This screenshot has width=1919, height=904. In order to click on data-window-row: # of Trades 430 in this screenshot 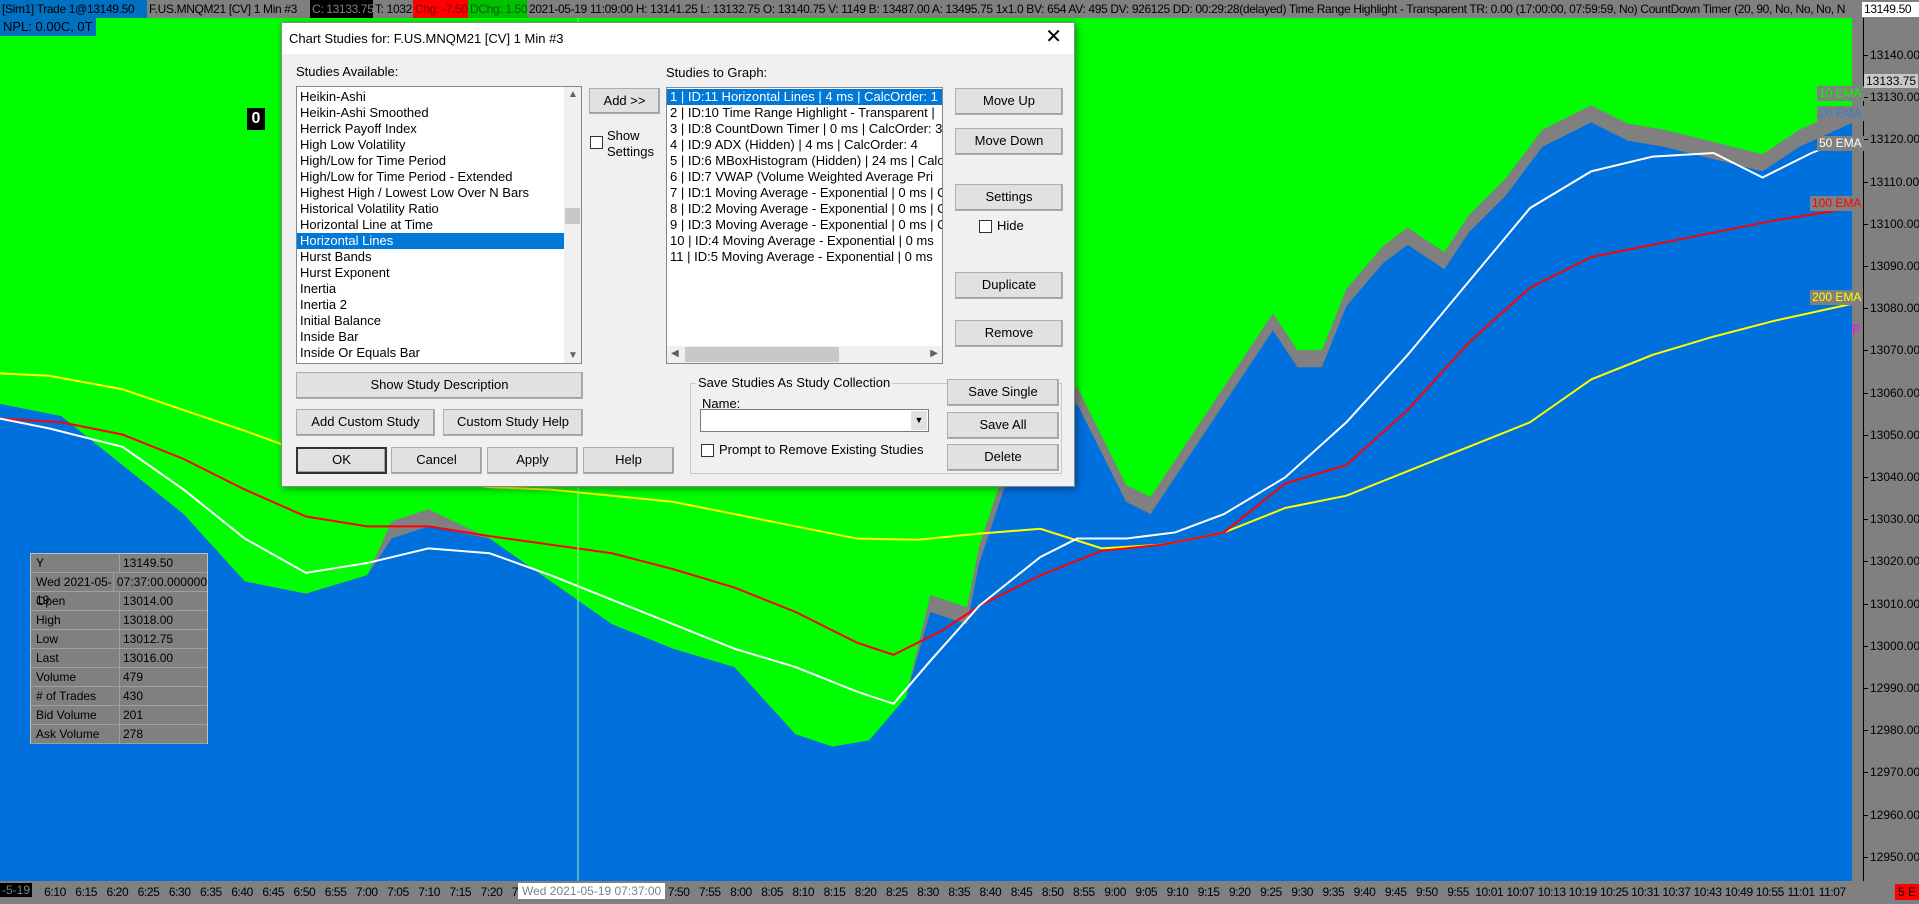, I will do `click(119, 696)`.